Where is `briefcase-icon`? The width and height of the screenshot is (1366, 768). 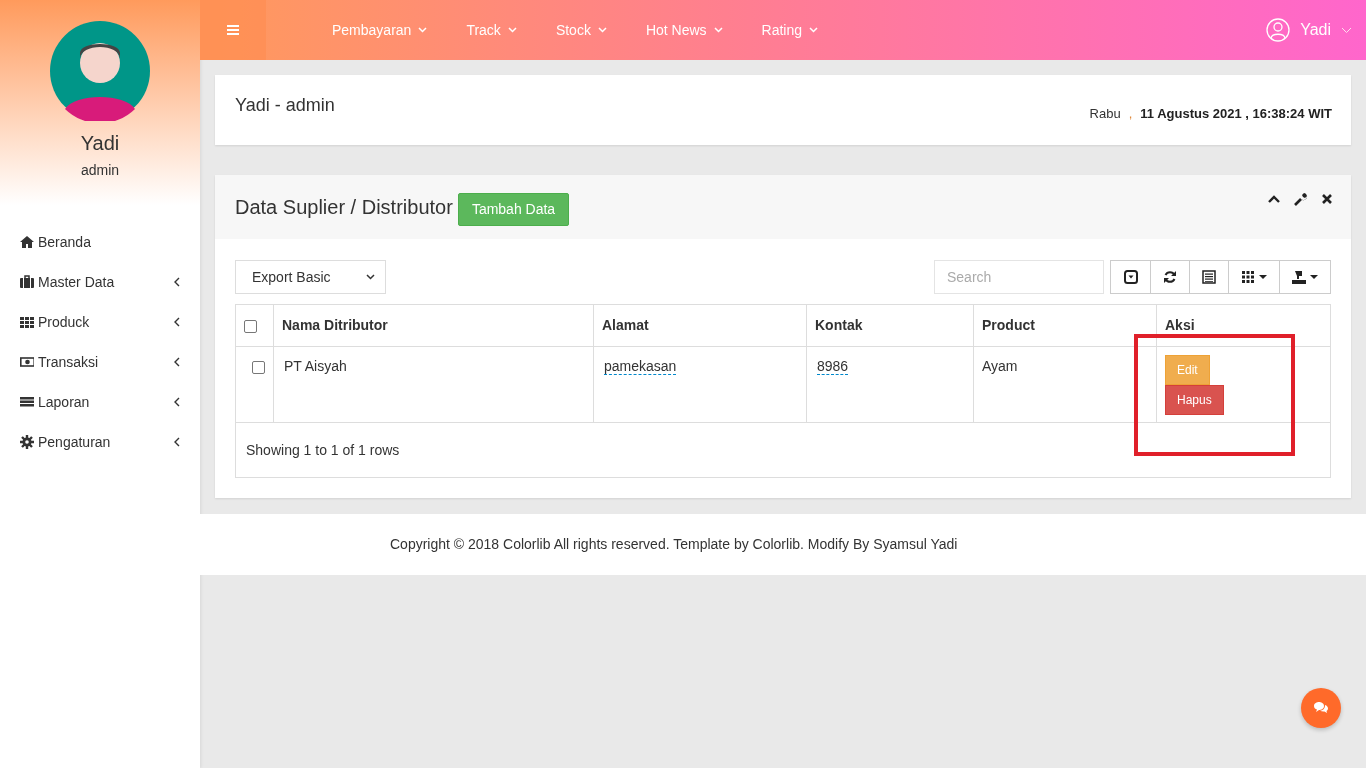
briefcase-icon is located at coordinates (27, 282).